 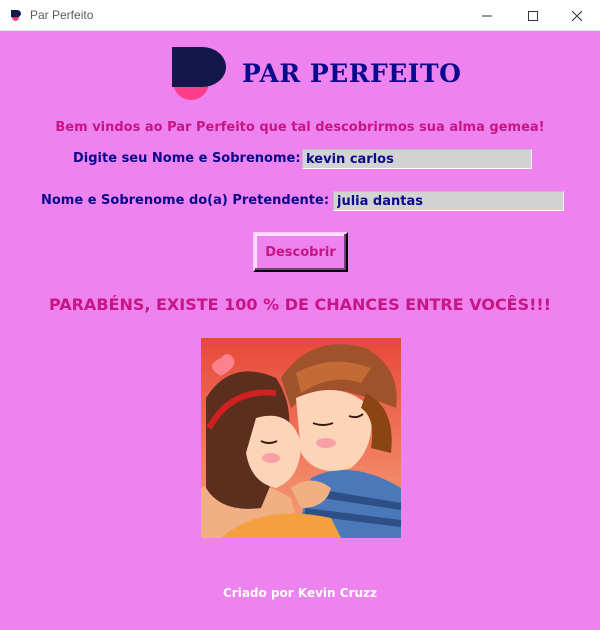 I want to click on maximize-button, so click(x=533, y=15).